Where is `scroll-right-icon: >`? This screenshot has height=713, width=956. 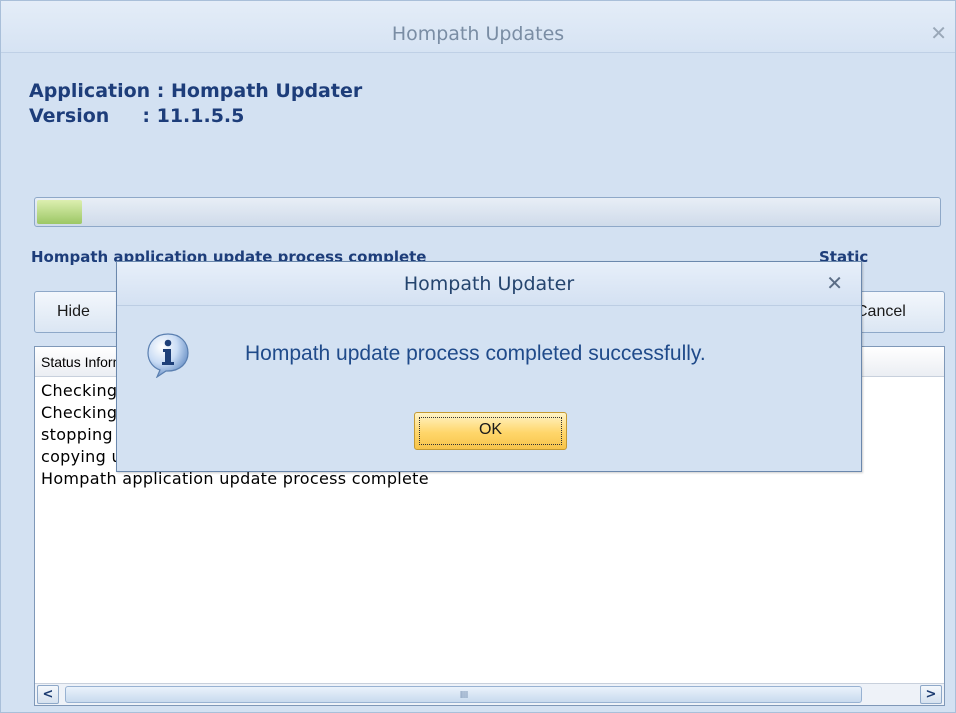
scroll-right-icon: > is located at coordinates (931, 694).